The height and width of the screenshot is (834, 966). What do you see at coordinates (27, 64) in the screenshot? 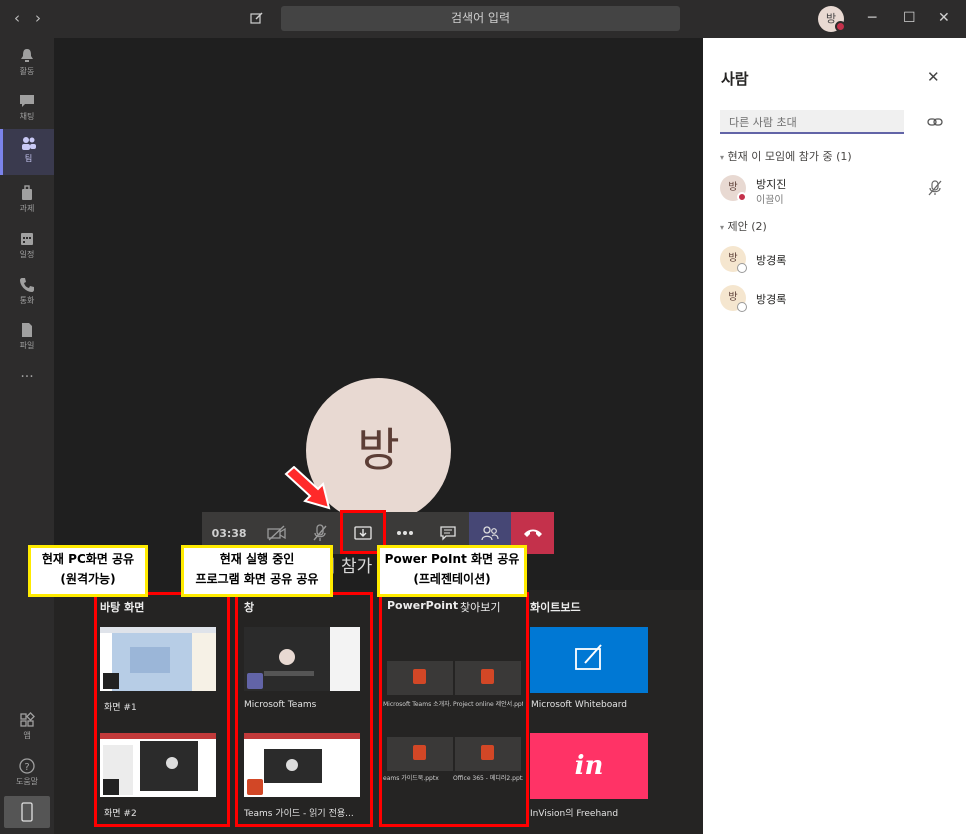
I see `rail-item-activity: 활동` at bounding box center [27, 64].